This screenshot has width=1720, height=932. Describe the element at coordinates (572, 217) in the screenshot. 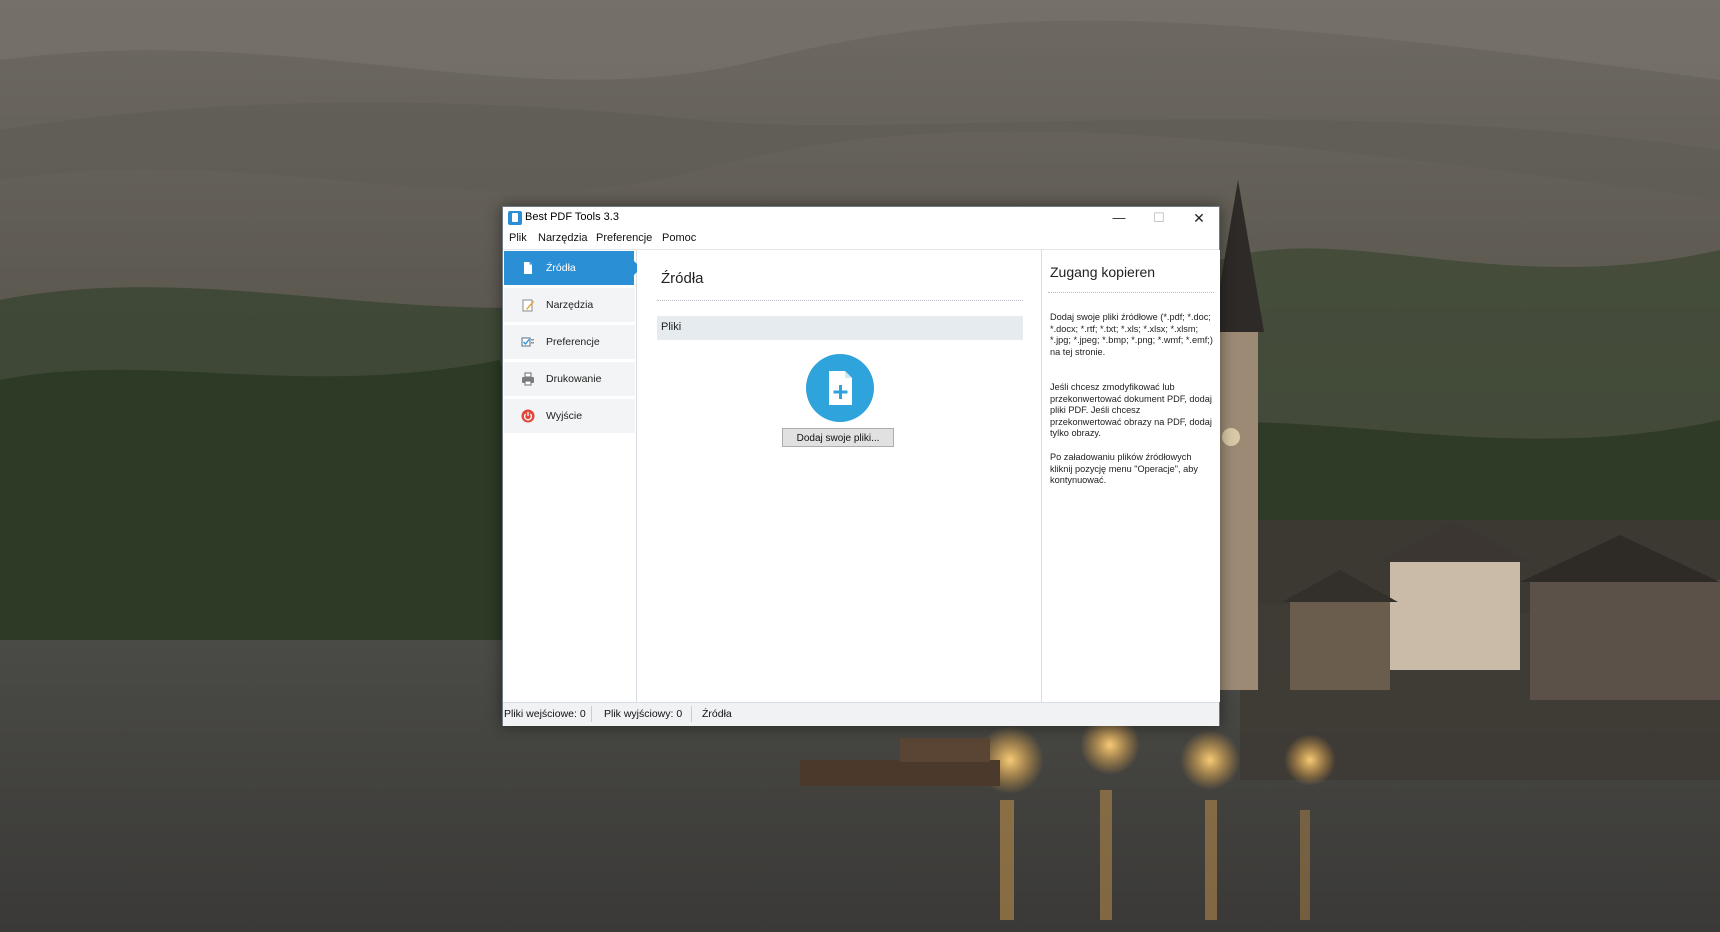

I see `window-title: Best PDF Tools 3.3` at that location.